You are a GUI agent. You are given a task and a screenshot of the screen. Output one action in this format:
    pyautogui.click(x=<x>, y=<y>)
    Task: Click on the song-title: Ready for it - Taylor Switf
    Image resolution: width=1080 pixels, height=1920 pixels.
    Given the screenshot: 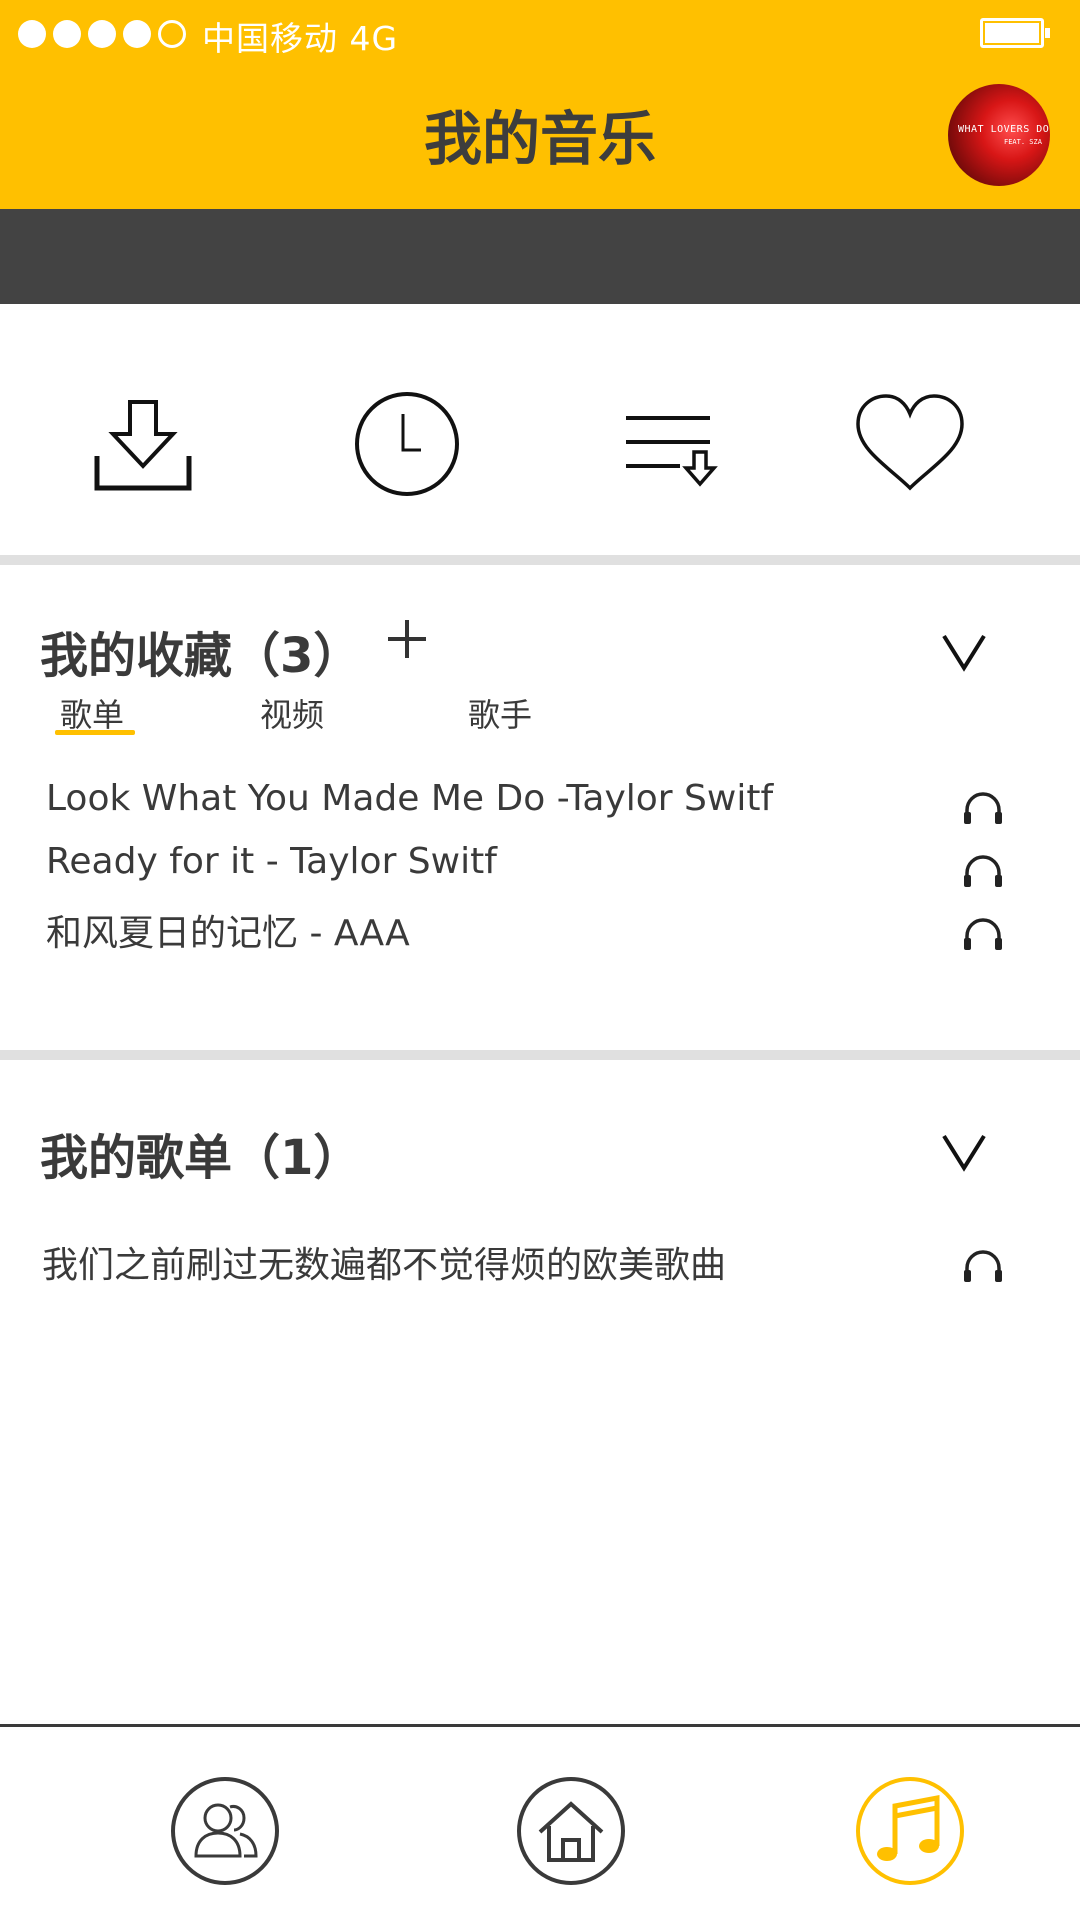 What is the action you would take?
    pyautogui.click(x=271, y=861)
    